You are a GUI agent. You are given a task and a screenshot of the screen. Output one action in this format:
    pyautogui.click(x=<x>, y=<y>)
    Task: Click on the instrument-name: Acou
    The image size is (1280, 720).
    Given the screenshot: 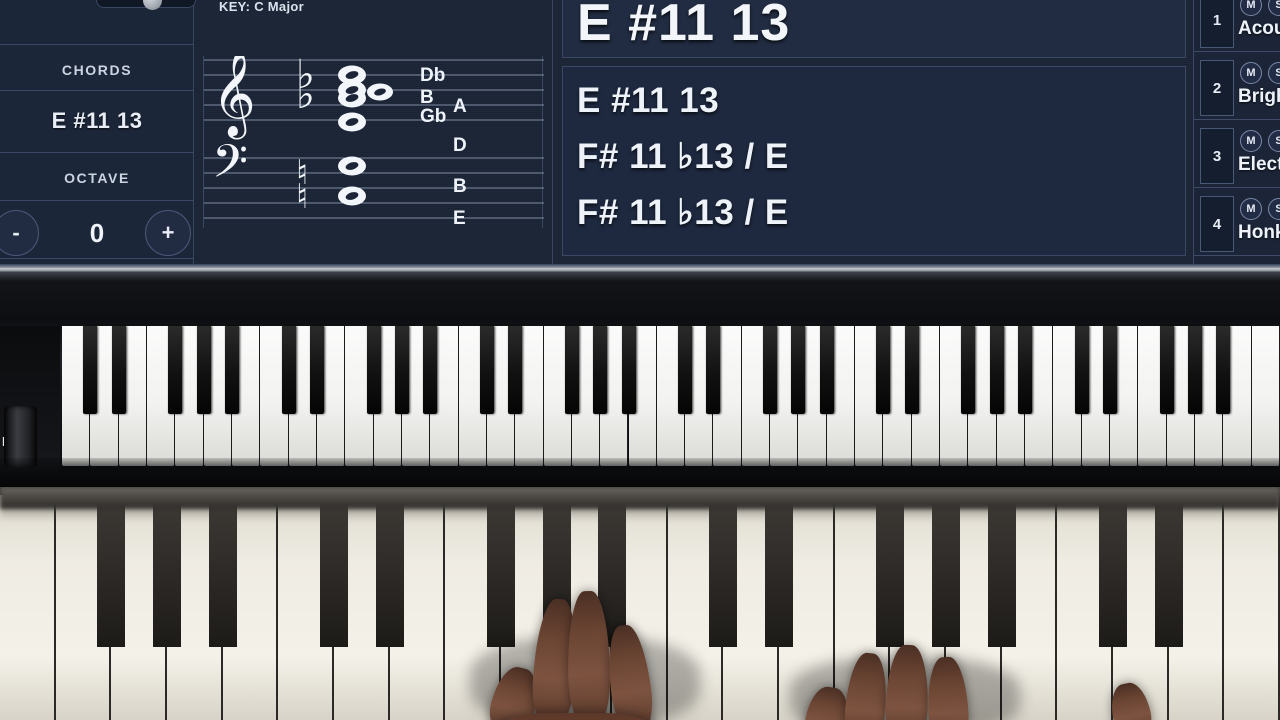 What is the action you would take?
    pyautogui.click(x=1259, y=28)
    